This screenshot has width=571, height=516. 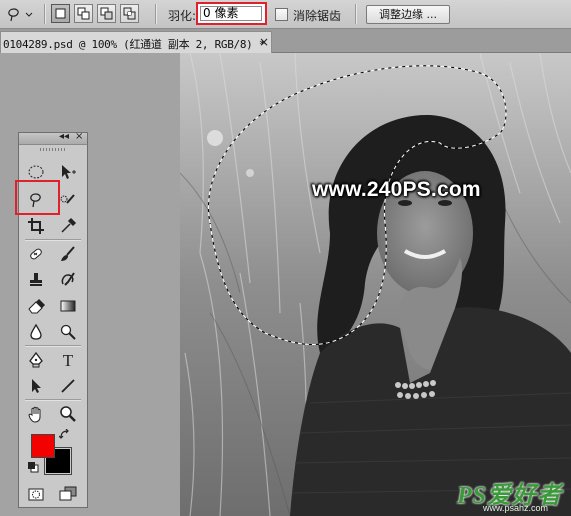 I want to click on dodge-tool, so click(x=68, y=332).